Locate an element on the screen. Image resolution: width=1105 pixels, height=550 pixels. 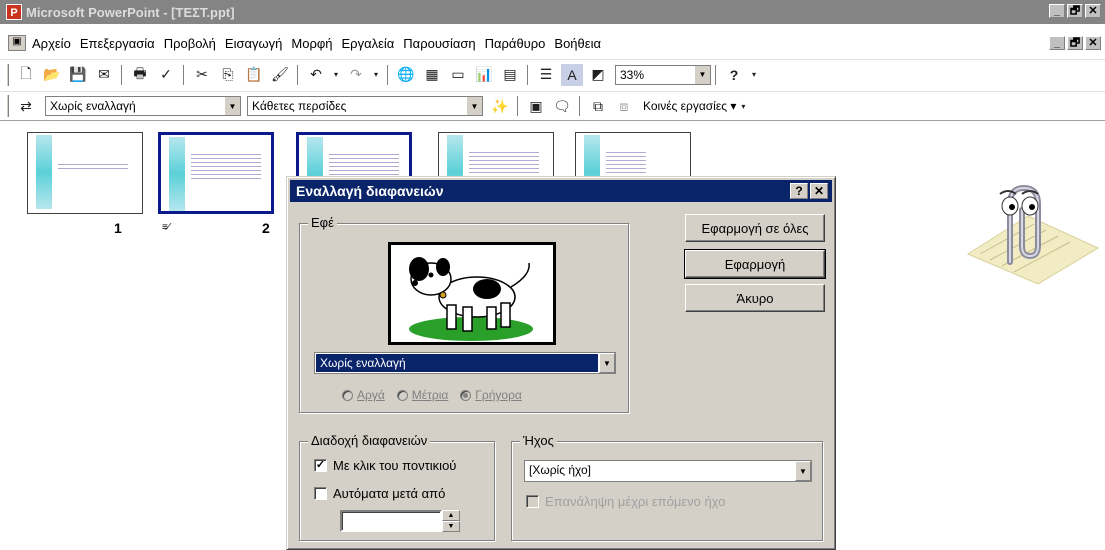
insert-table-icon: ▭ is located at coordinates (458, 75).